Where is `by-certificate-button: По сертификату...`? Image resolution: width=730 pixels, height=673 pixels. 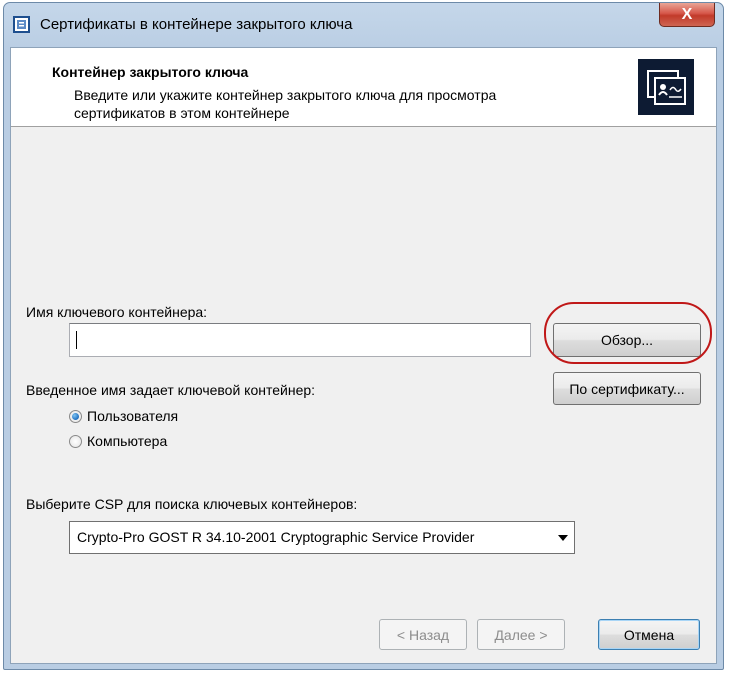
by-certificate-button: По сертификату... is located at coordinates (627, 388).